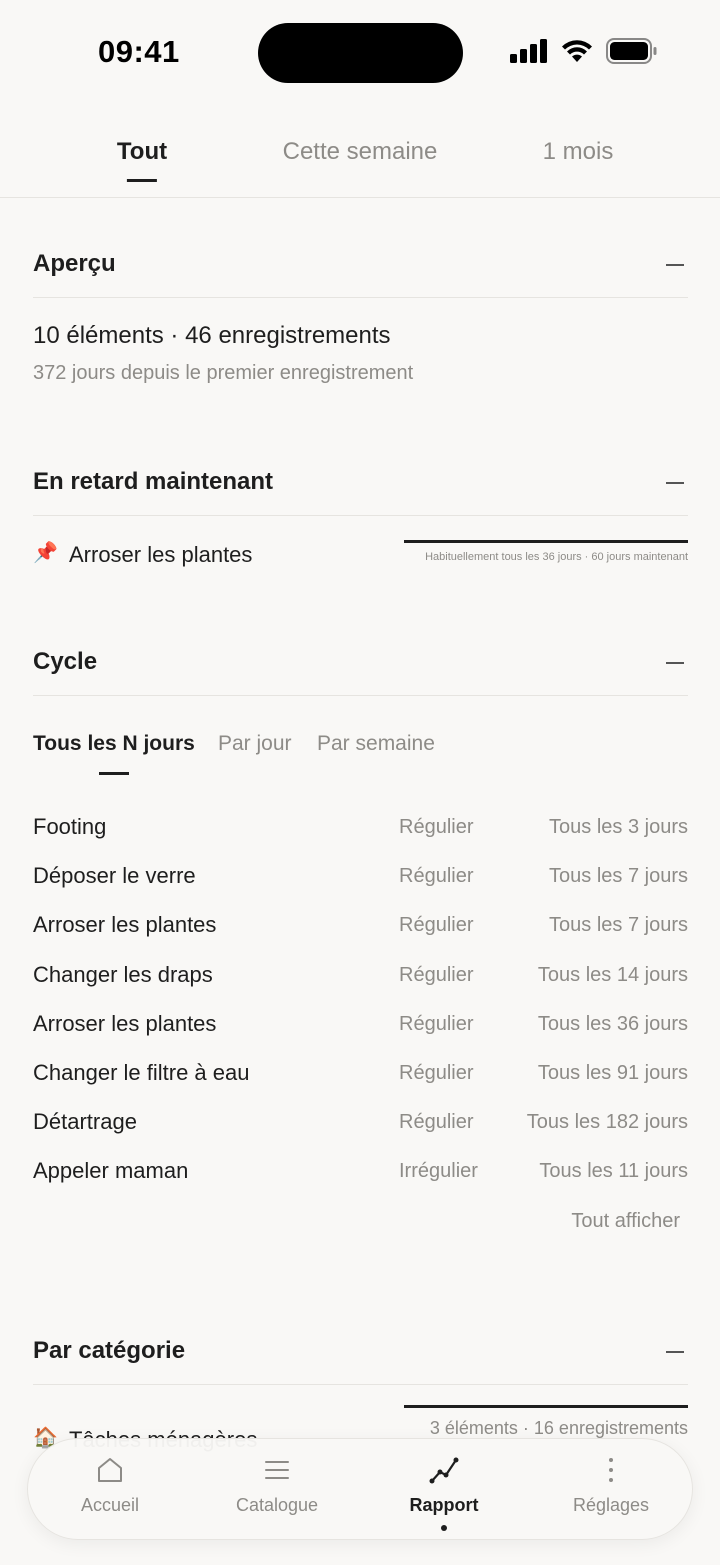 The image size is (720, 1565). What do you see at coordinates (360, 836) in the screenshot?
I see `list-item: Footing Régulier Tous les 3 jours` at bounding box center [360, 836].